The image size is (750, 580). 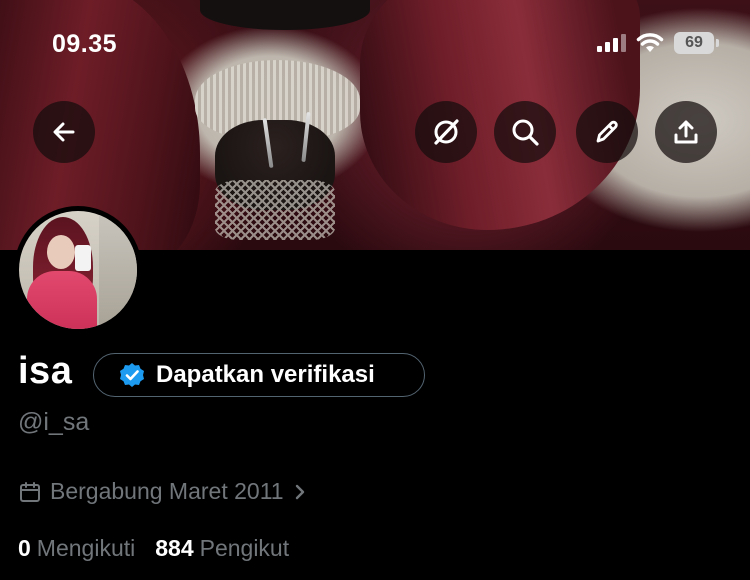 I want to click on battery-icon: 69, so click(x=696, y=43).